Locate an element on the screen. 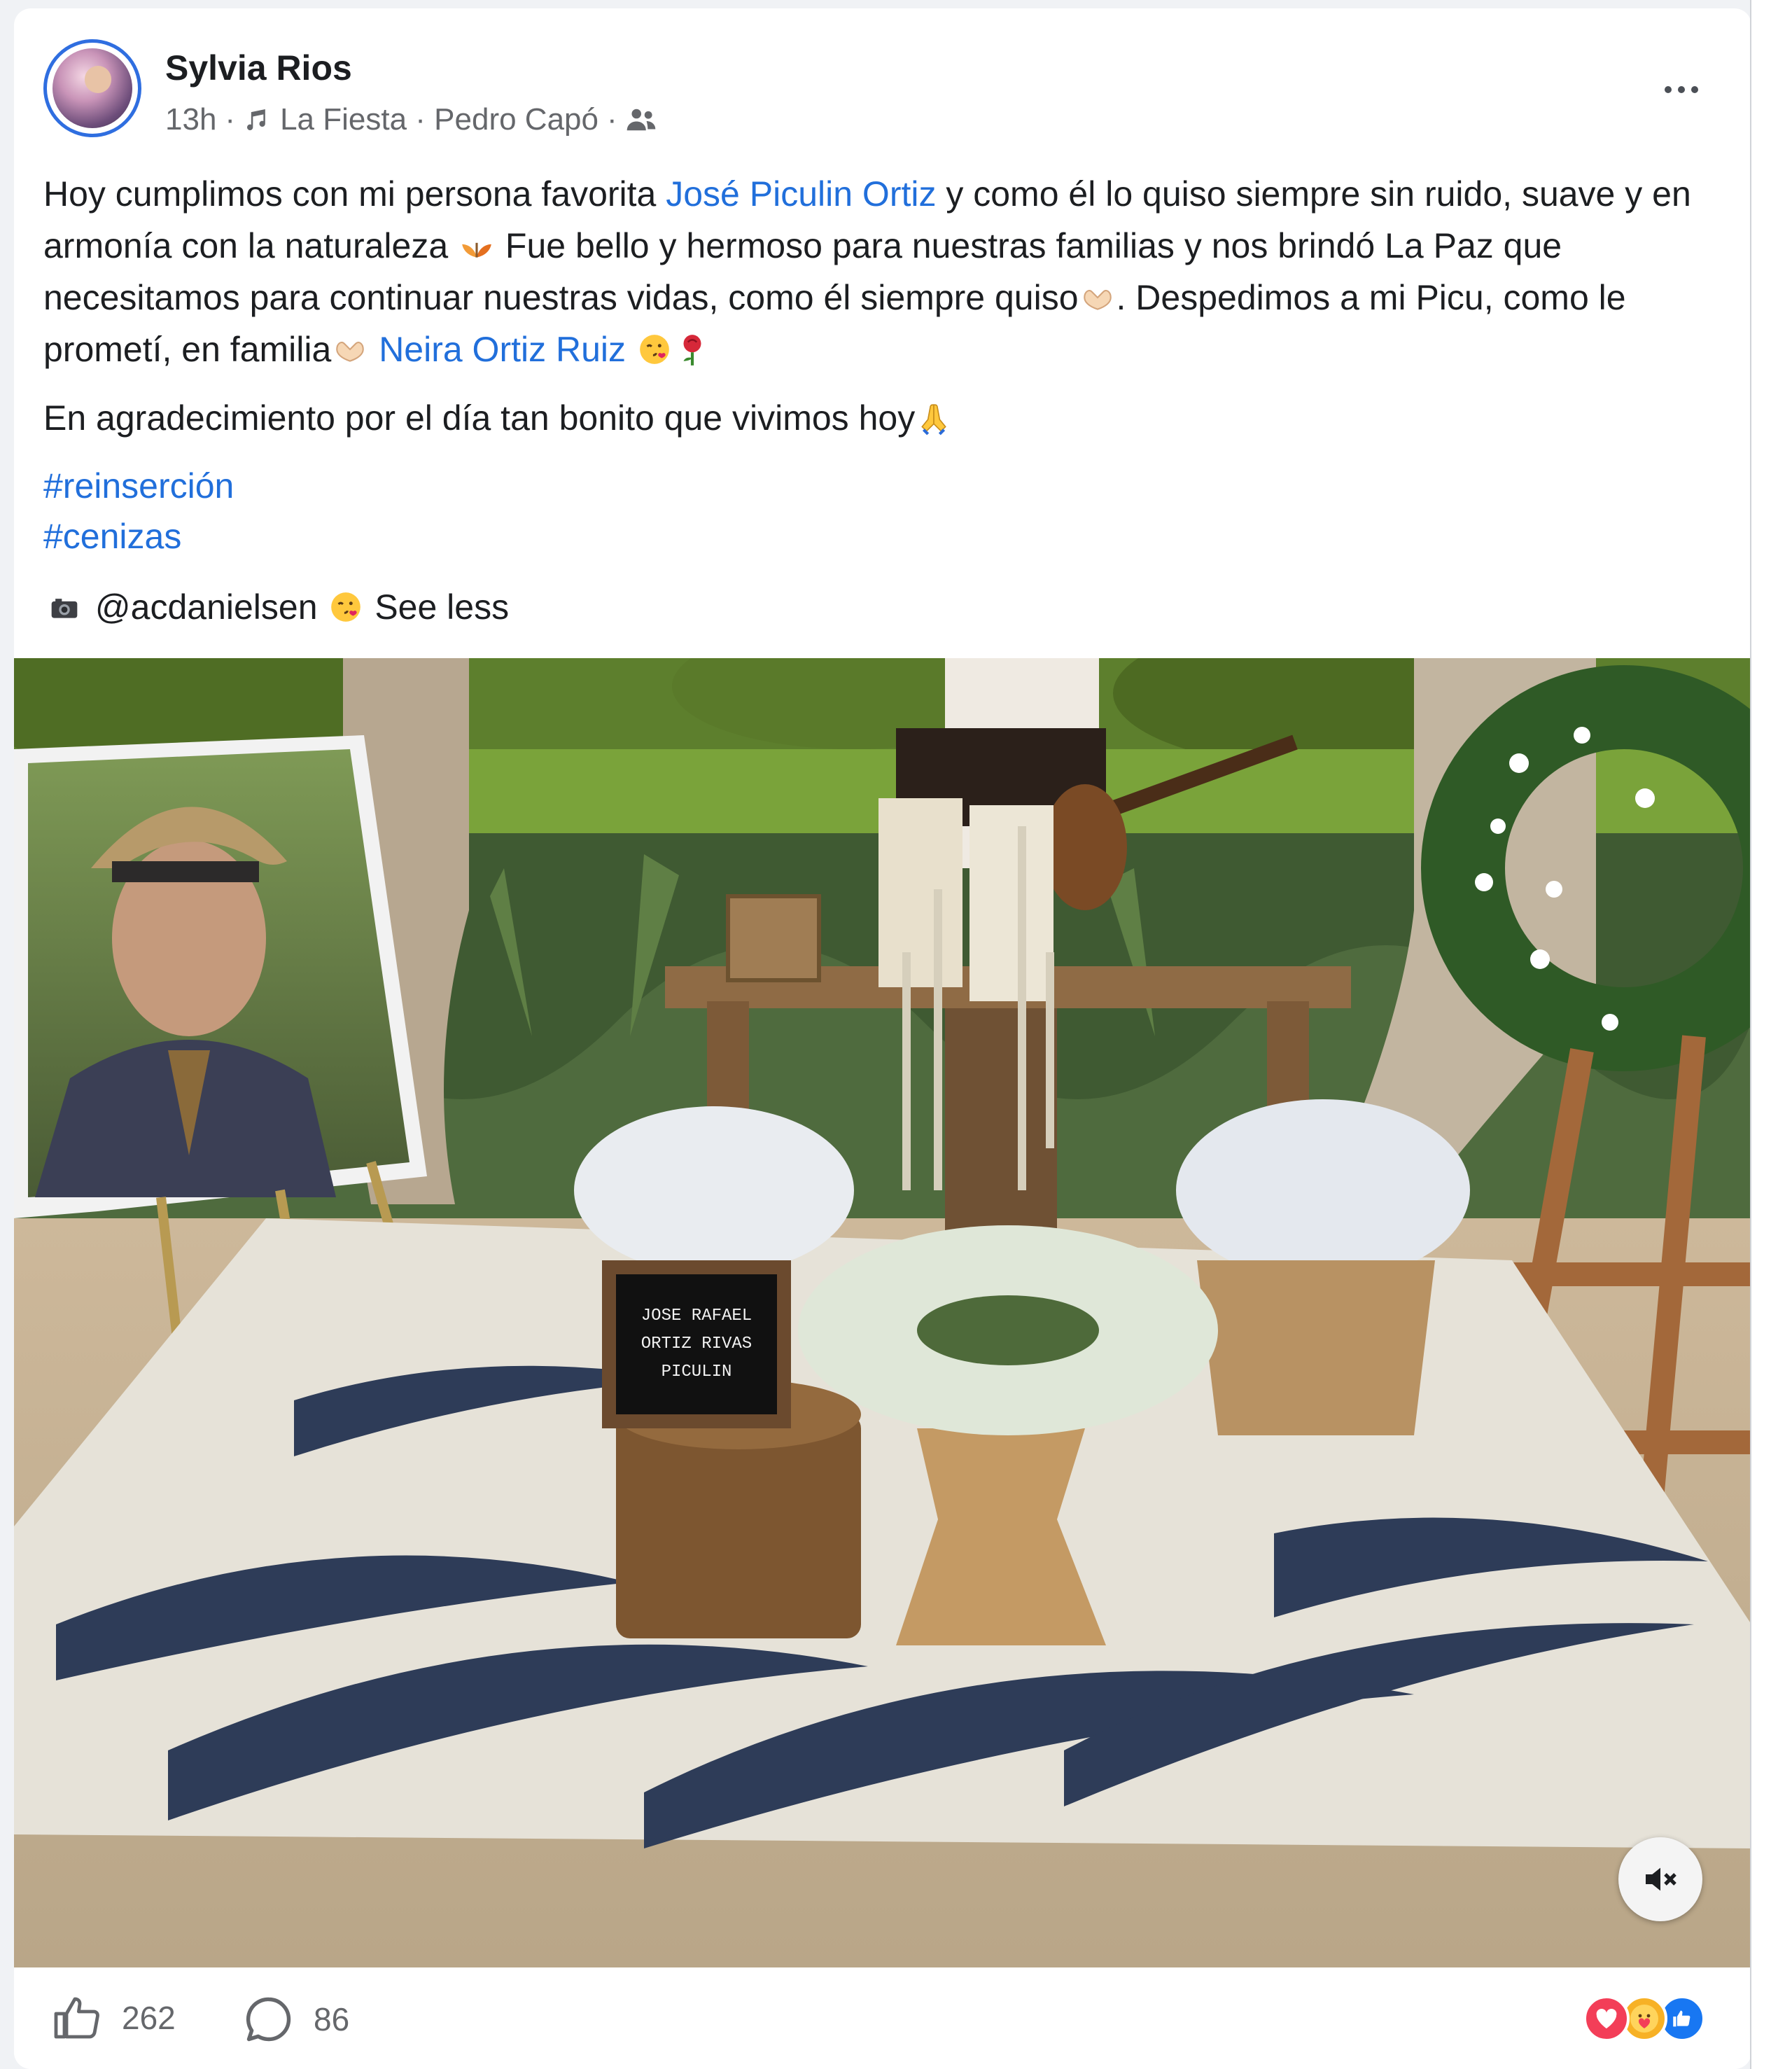 The image size is (1792, 2069). seedling-leaves-icon is located at coordinates (476, 250).